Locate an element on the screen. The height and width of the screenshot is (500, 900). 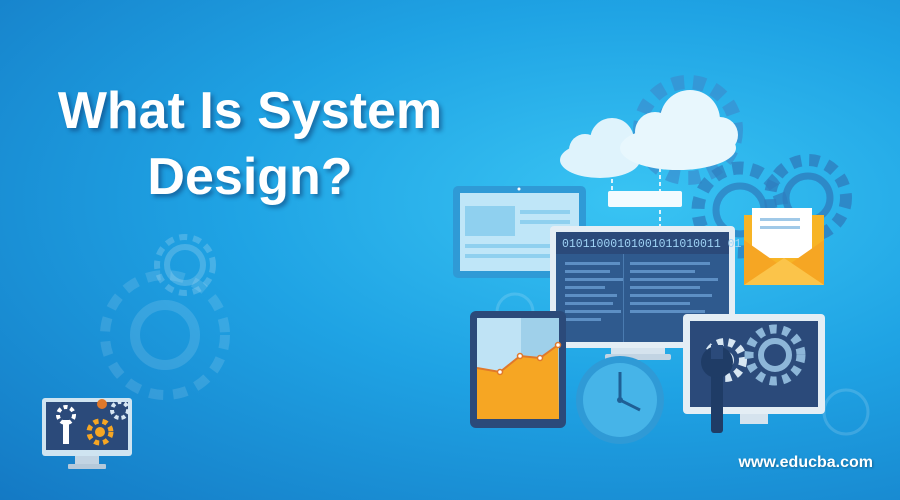
clock-icon is located at coordinates (620, 400).